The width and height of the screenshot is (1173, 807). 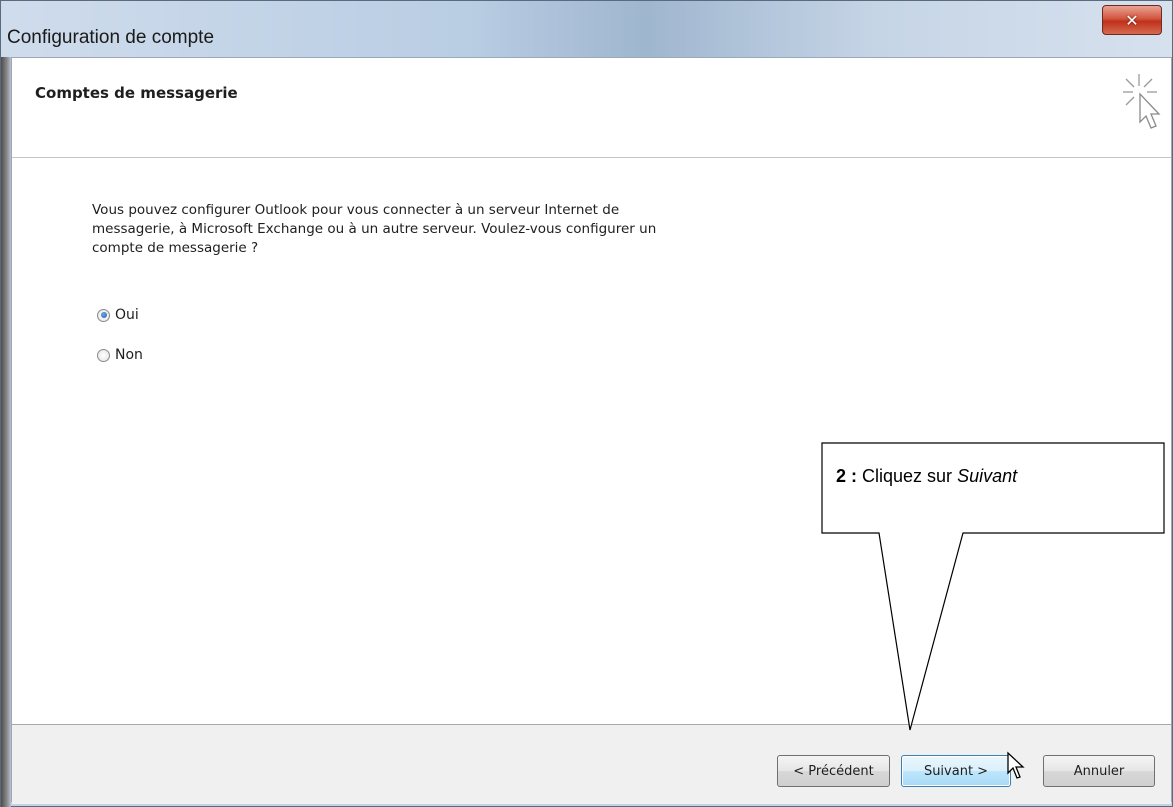 I want to click on callout-emphasis: Suivant, so click(x=987, y=476).